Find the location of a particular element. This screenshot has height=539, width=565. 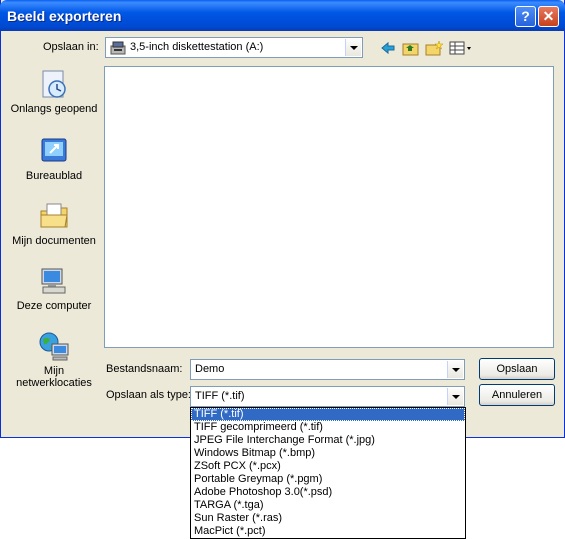

window-title: Beeld exporteren is located at coordinates (64, 16).